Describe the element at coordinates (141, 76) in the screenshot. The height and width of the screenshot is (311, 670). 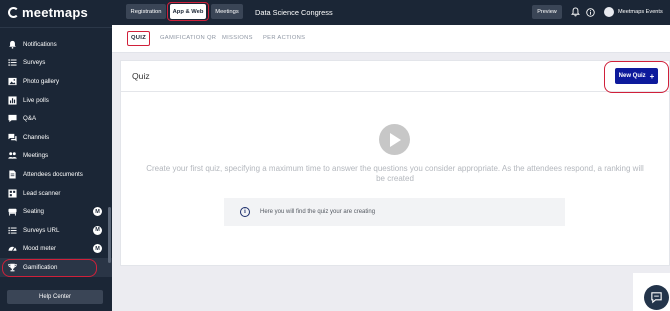
I see `page-title: Quiz` at that location.